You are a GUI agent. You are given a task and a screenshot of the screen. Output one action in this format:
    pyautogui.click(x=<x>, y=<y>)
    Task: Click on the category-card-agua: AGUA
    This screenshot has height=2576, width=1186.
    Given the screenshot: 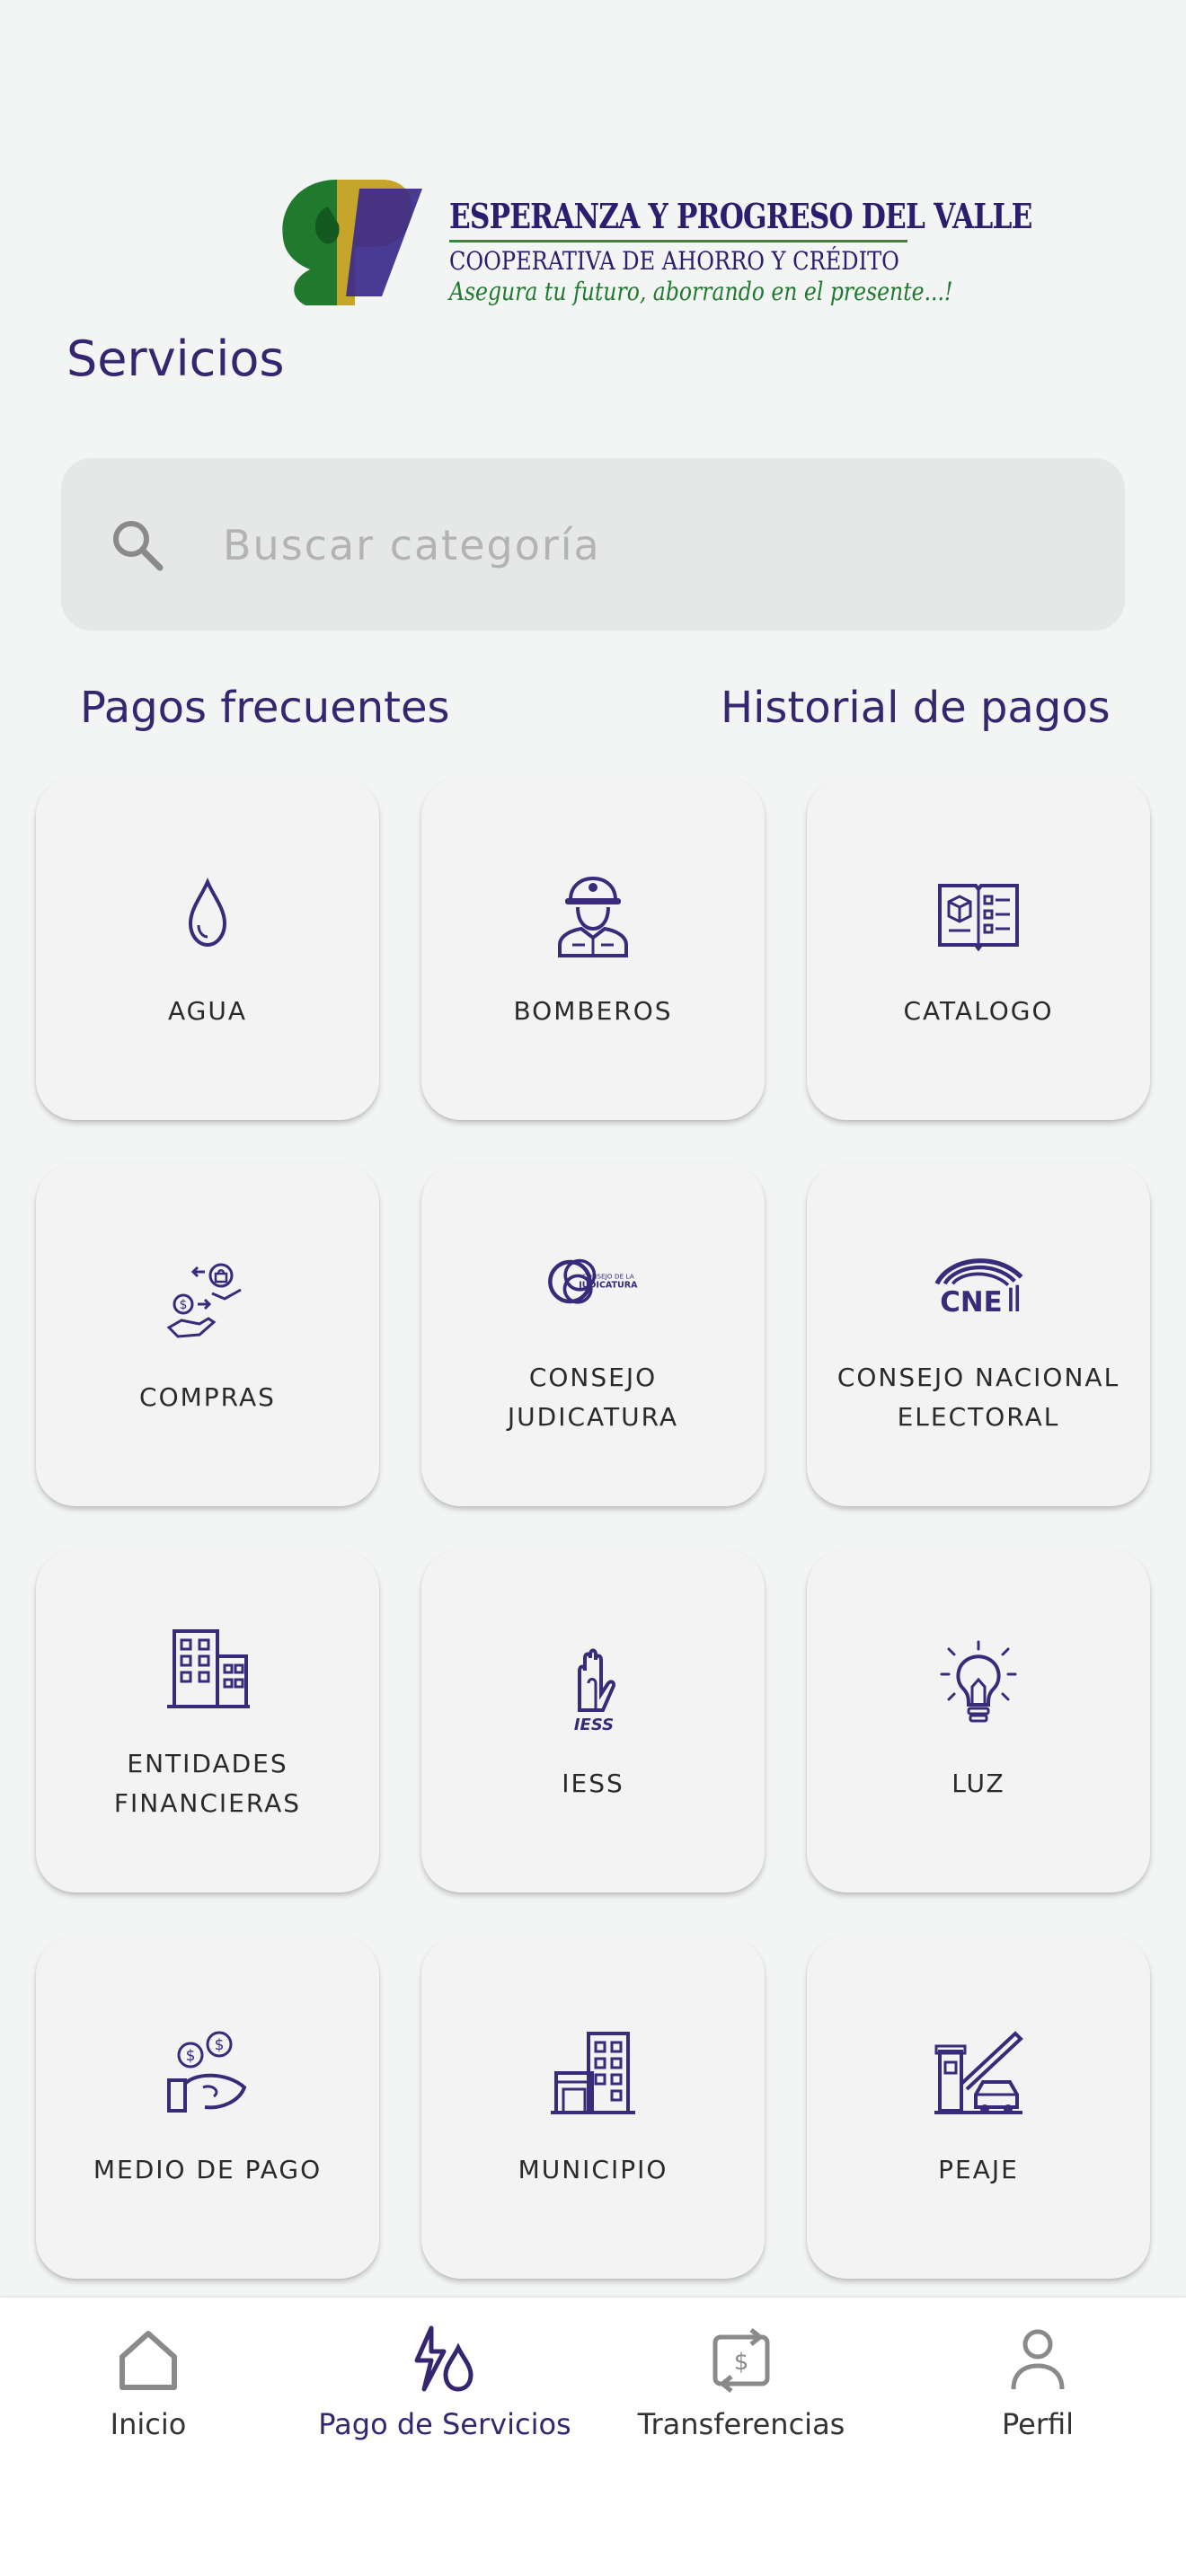 What is the action you would take?
    pyautogui.click(x=207, y=948)
    